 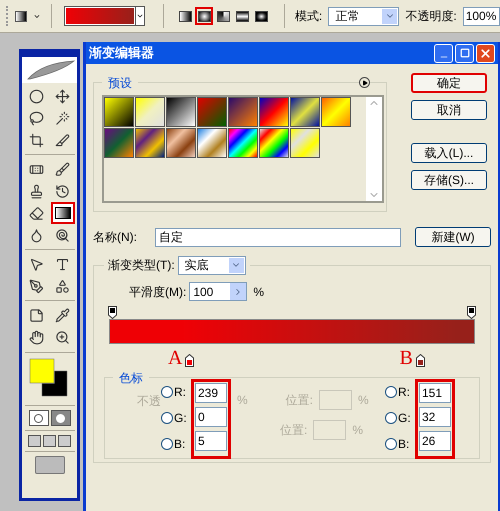 I want to click on maximize-icon, so click(x=464, y=53).